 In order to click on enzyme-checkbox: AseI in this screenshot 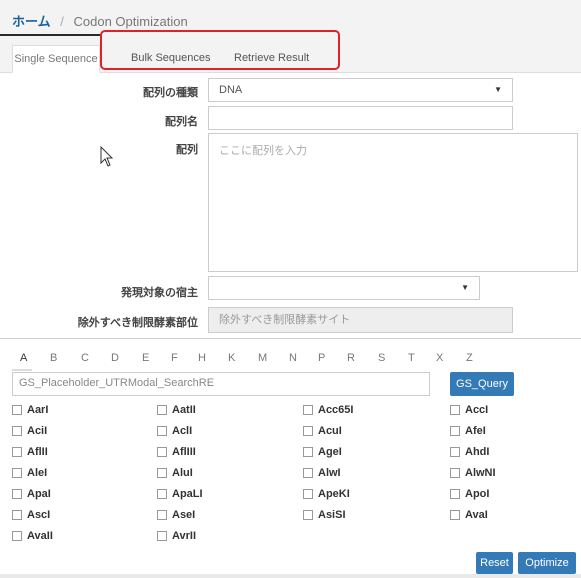, I will do `click(176, 515)`.